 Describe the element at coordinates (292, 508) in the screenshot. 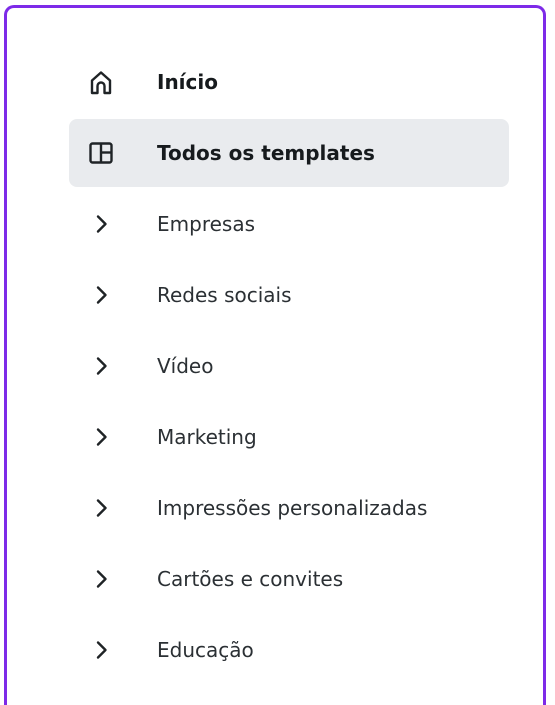

I see `nav-item-label: Impressões personalizadas` at that location.